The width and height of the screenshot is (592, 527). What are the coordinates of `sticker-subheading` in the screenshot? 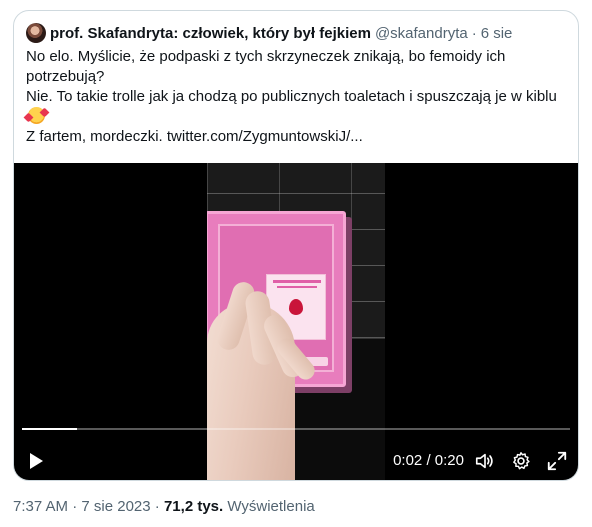 It's located at (297, 287).